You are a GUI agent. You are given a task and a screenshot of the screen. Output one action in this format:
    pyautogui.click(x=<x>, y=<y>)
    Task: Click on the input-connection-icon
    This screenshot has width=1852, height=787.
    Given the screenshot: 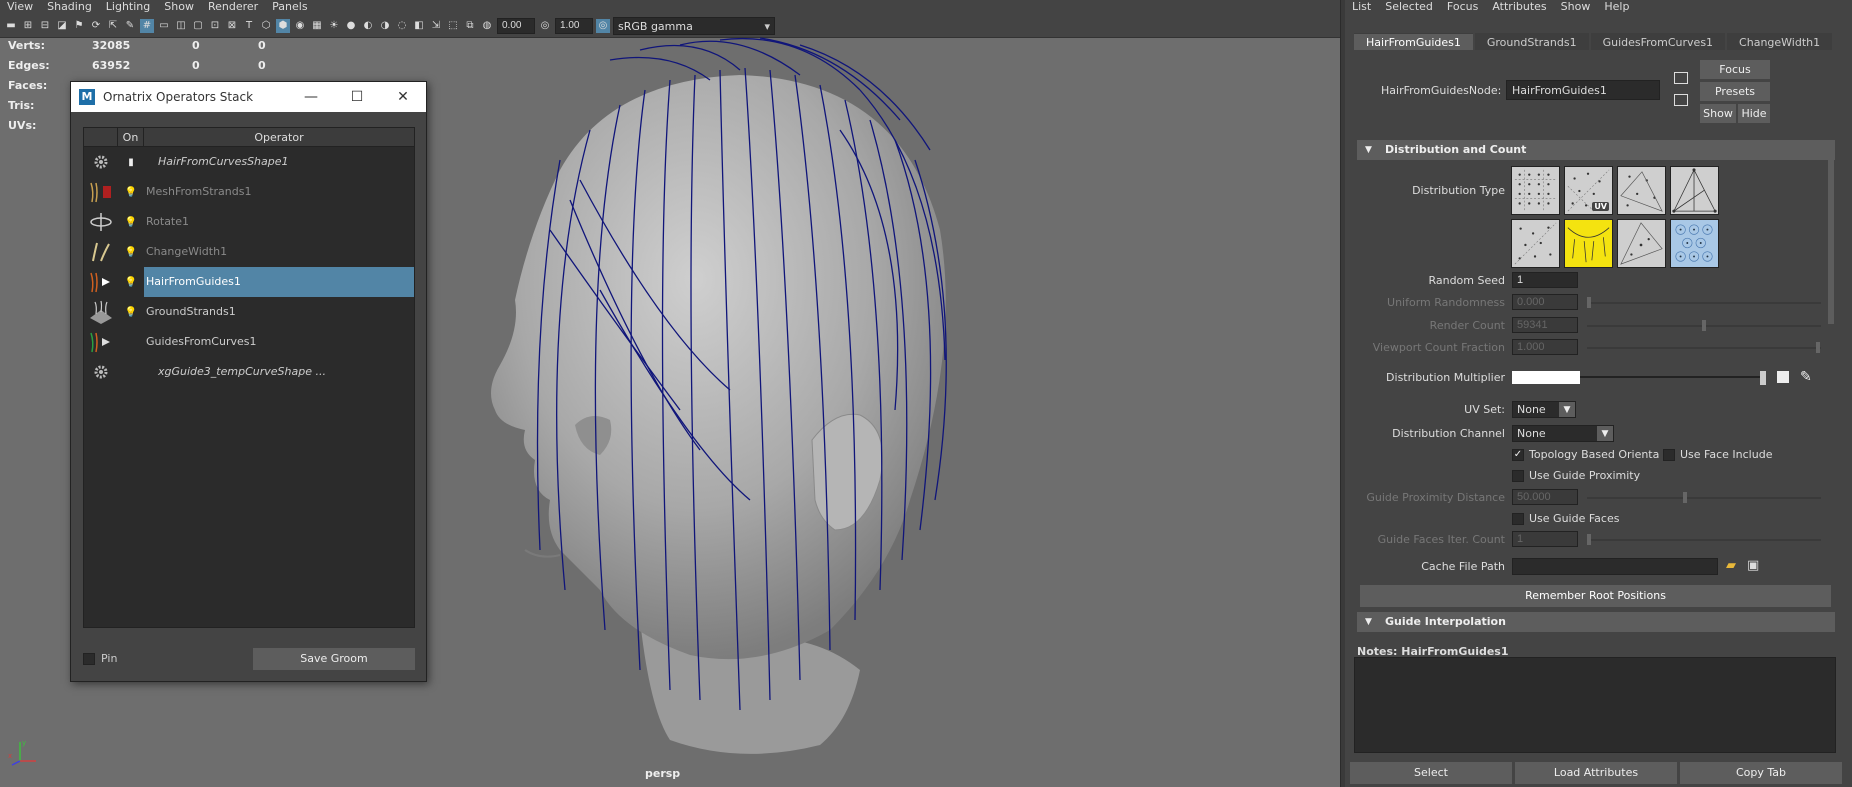 What is the action you would take?
    pyautogui.click(x=1681, y=78)
    